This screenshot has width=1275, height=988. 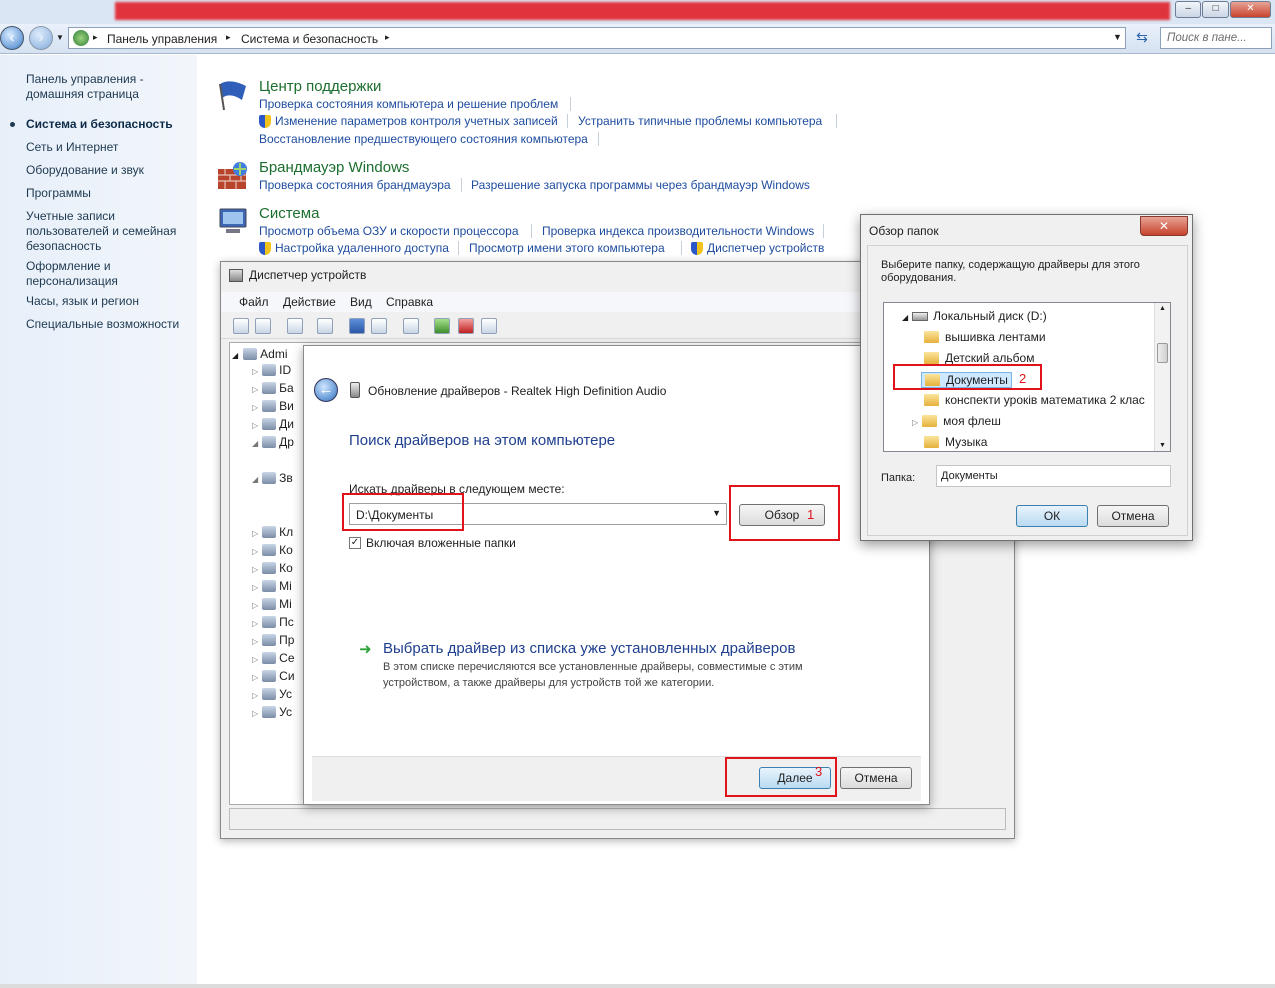 What do you see at coordinates (489, 326) in the screenshot?
I see `disable-icon` at bounding box center [489, 326].